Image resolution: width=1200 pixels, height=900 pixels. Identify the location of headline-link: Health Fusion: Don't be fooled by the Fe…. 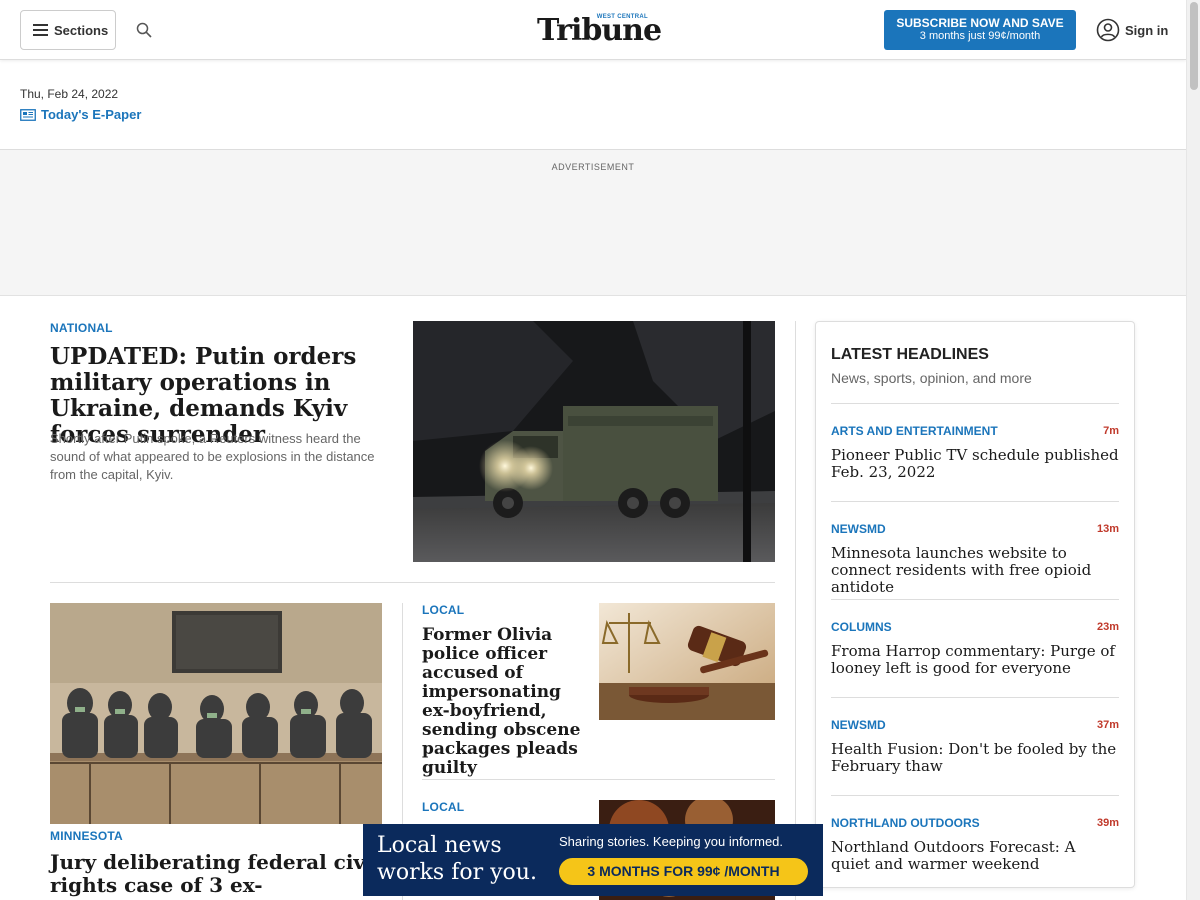
(975, 758).